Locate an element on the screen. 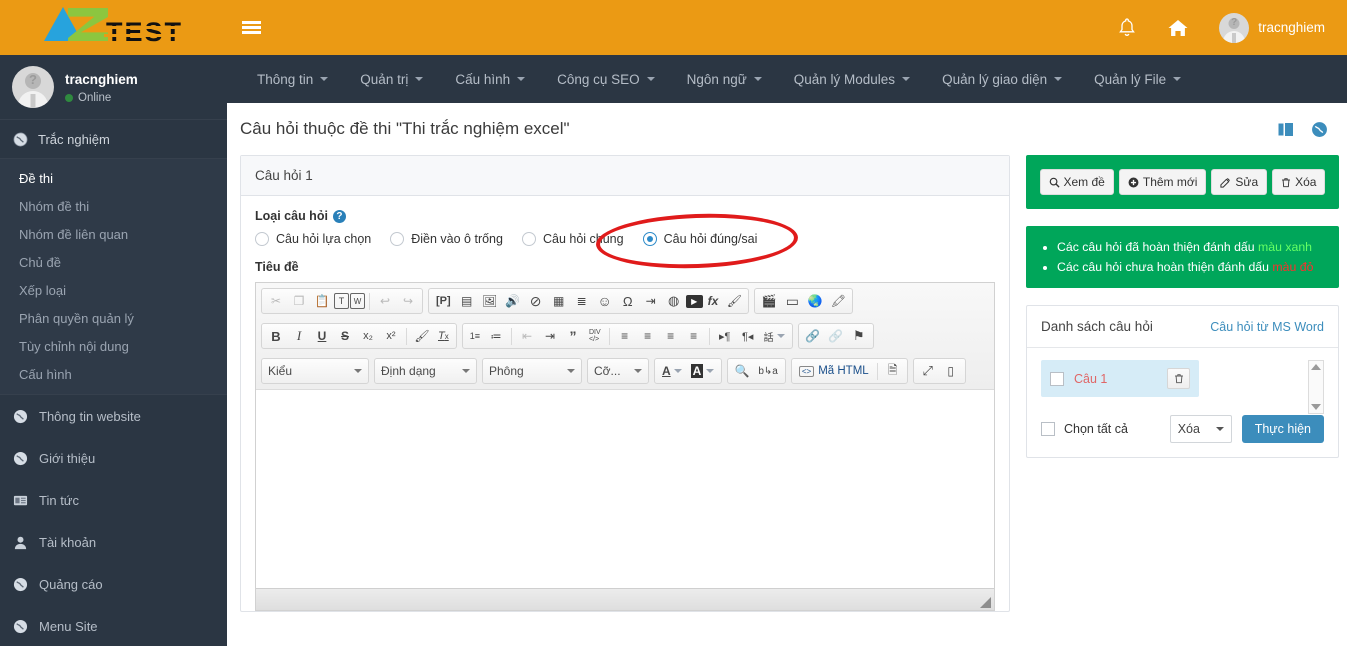  radio-dien-vao-o-trong: Điền vào ô trống is located at coordinates (446, 239).